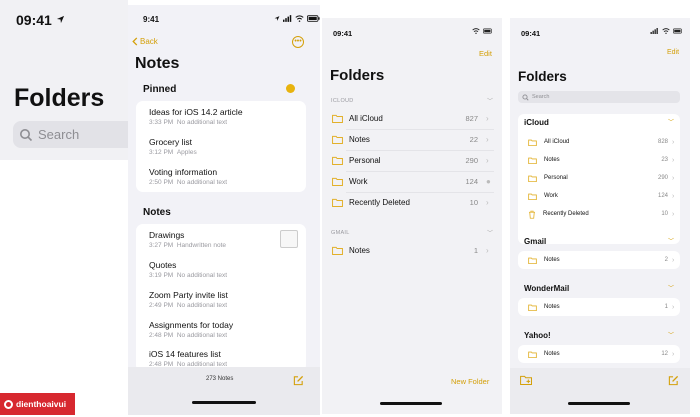 The image size is (700, 417). Describe the element at coordinates (163, 265) in the screenshot. I see `note-title: Quotes` at that location.